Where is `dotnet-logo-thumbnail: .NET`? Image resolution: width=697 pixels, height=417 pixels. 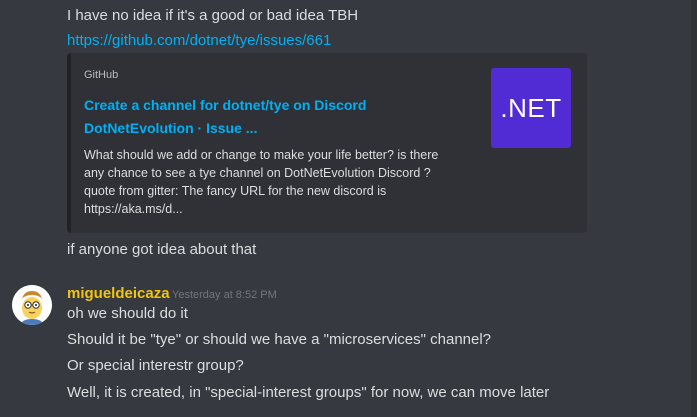
dotnet-logo-thumbnail: .NET is located at coordinates (531, 108).